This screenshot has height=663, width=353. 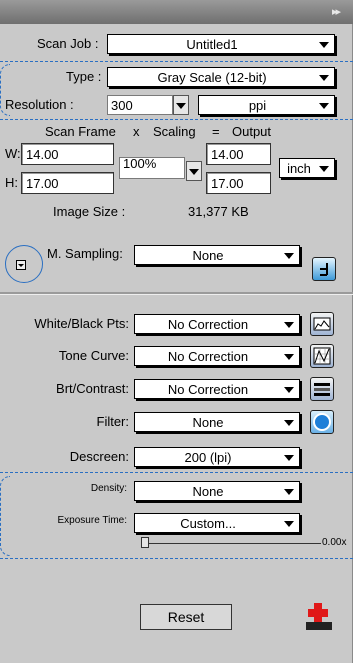 I want to click on tone-curve-dropdown: No Correction, so click(x=217, y=356).